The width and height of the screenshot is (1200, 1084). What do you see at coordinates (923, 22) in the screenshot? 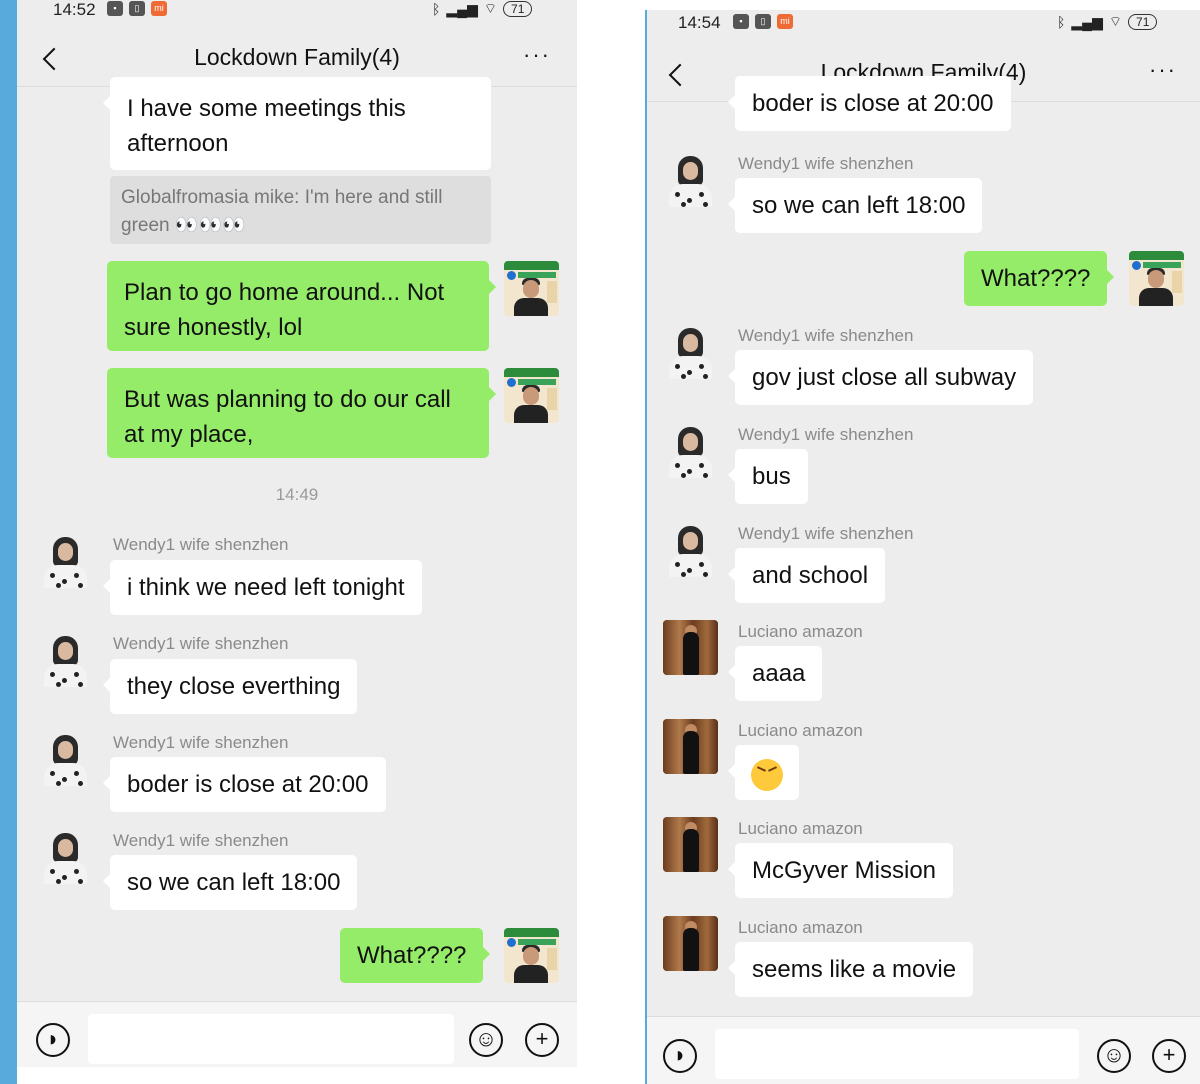
I see `status-bar: 14:54 ▪ ▯ mi ᛒ ▂▄▆ ⌔ 71` at bounding box center [923, 22].